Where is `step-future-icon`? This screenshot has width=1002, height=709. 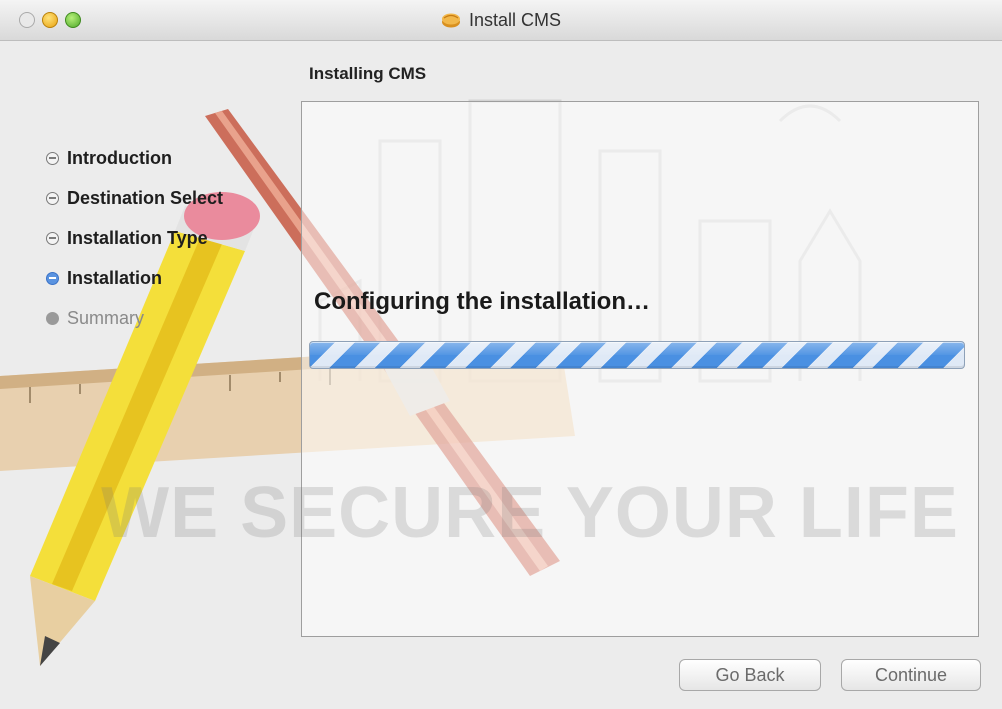
step-future-icon is located at coordinates (52, 318).